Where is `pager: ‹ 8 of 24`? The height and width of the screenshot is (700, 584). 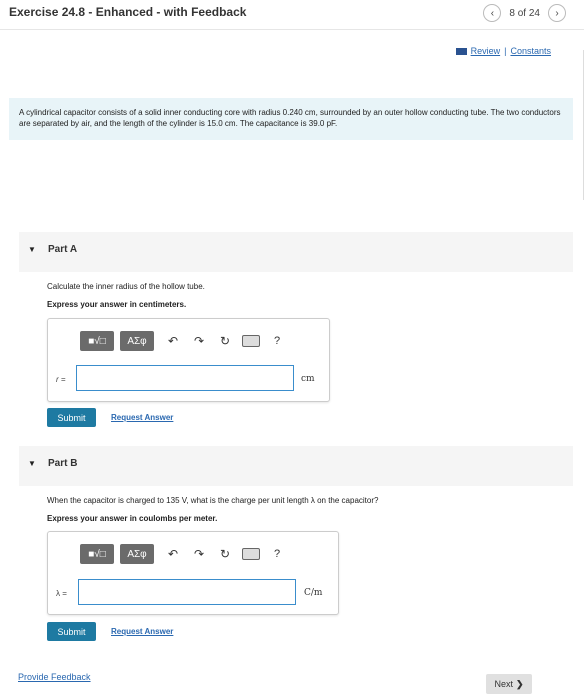 pager: ‹ 8 of 24 is located at coordinates (511, 13).